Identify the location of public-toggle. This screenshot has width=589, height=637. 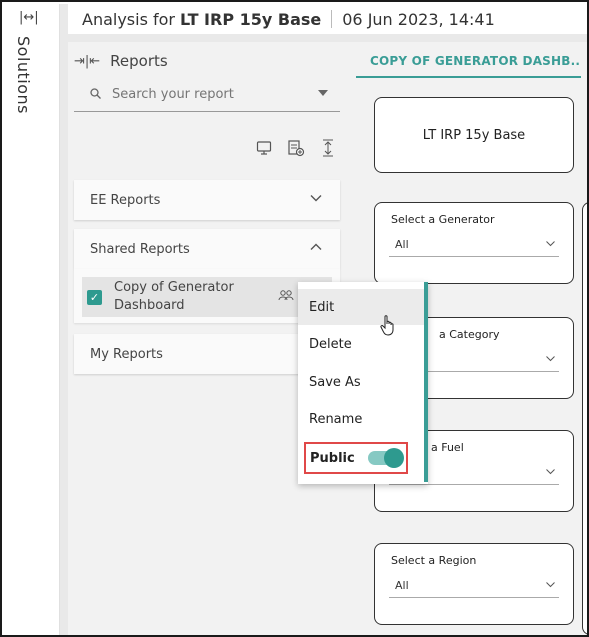
(386, 458).